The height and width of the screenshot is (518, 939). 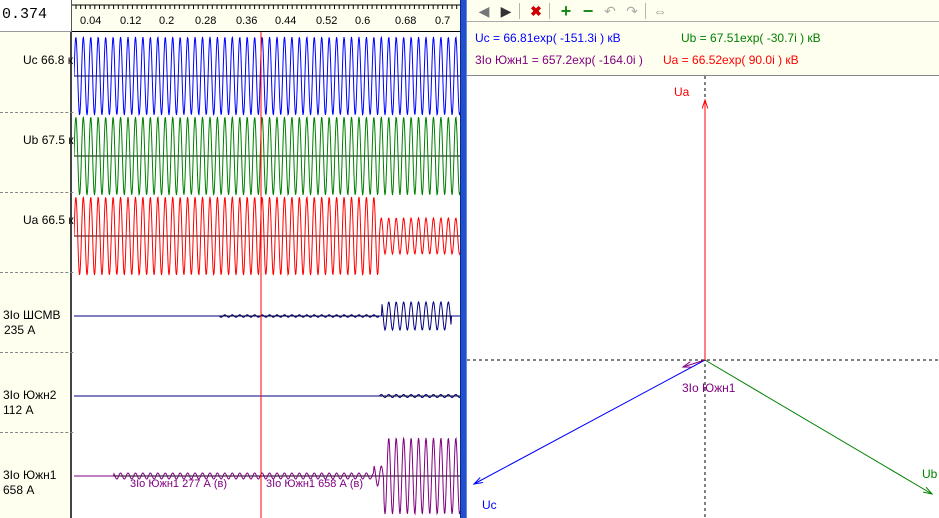 What do you see at coordinates (477, 481) in the screenshot?
I see `phasor-uc-head` at bounding box center [477, 481].